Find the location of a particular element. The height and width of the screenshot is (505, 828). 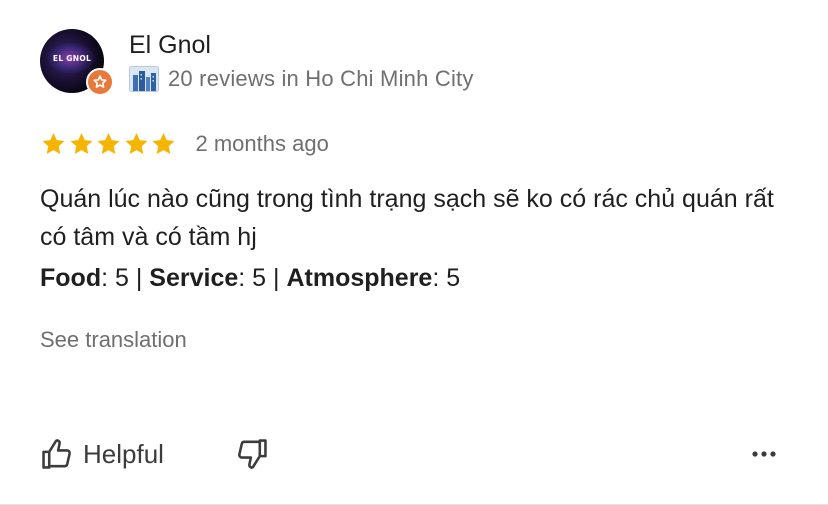

rating-row: 2 months ago is located at coordinates (184, 144).